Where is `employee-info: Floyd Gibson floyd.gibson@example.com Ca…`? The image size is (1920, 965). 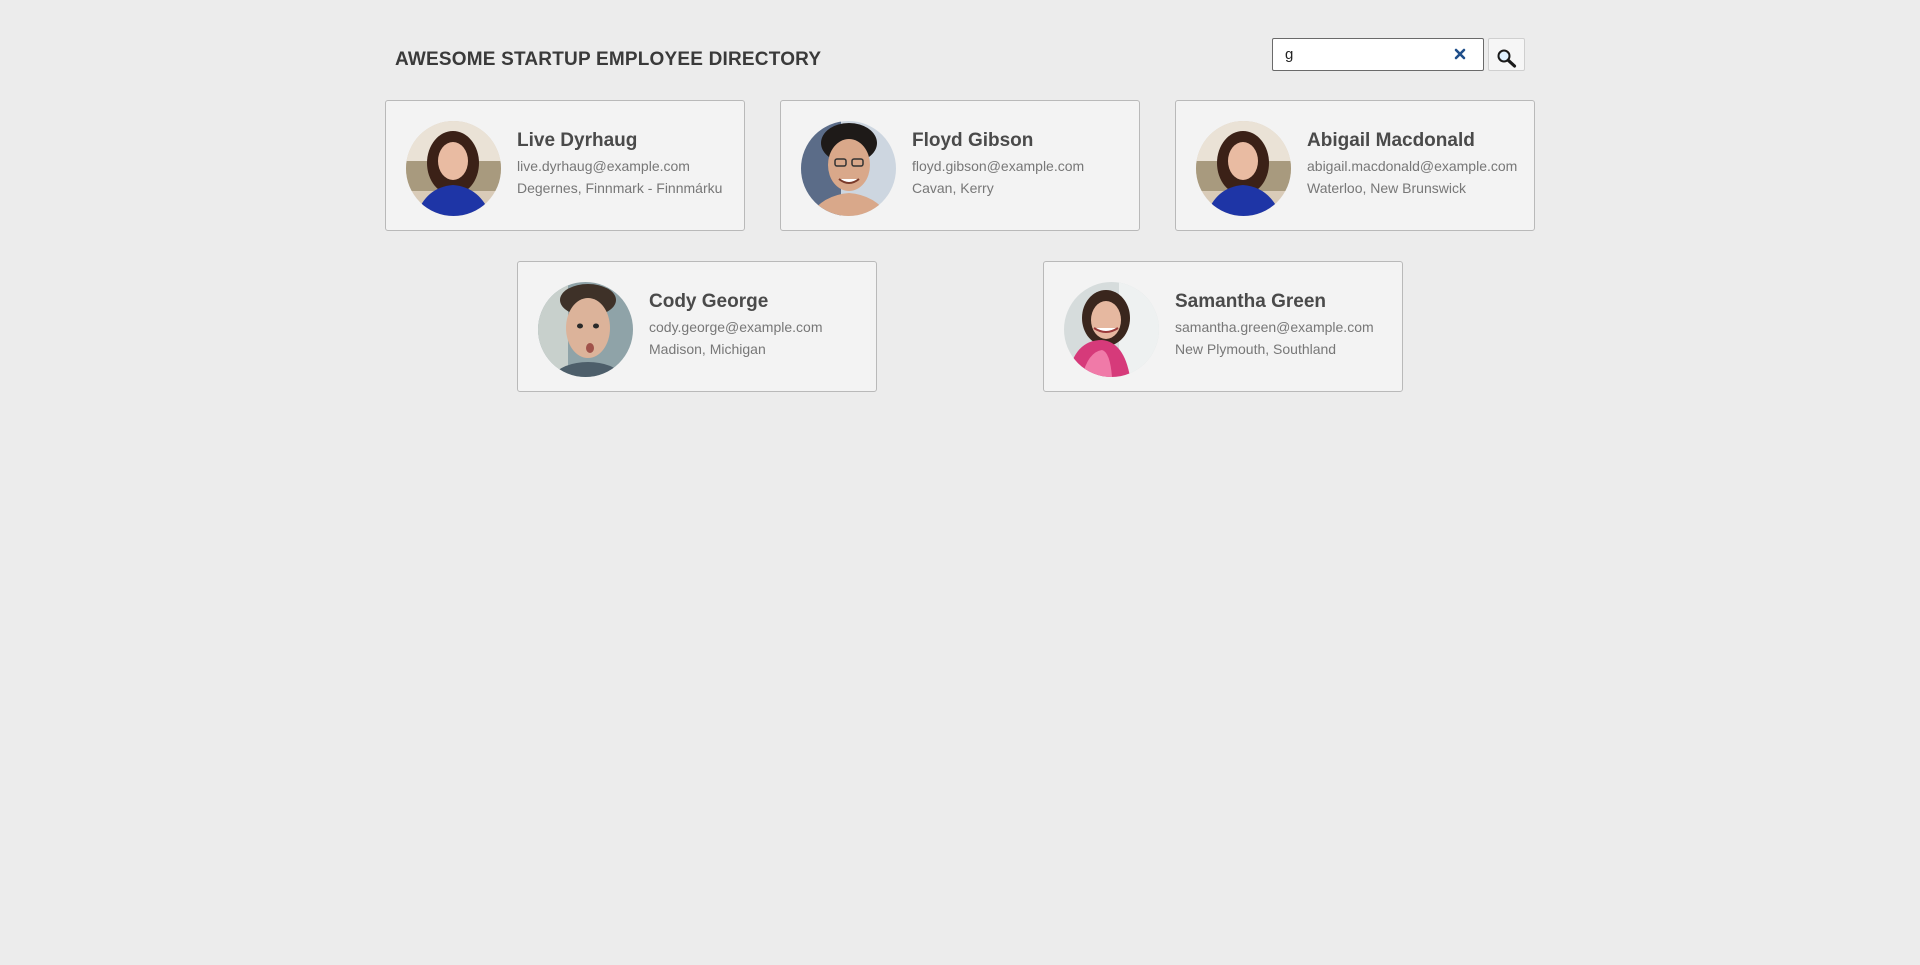 employee-info: Floyd Gibson floyd.gibson@example.com Ca… is located at coordinates (1023, 166).